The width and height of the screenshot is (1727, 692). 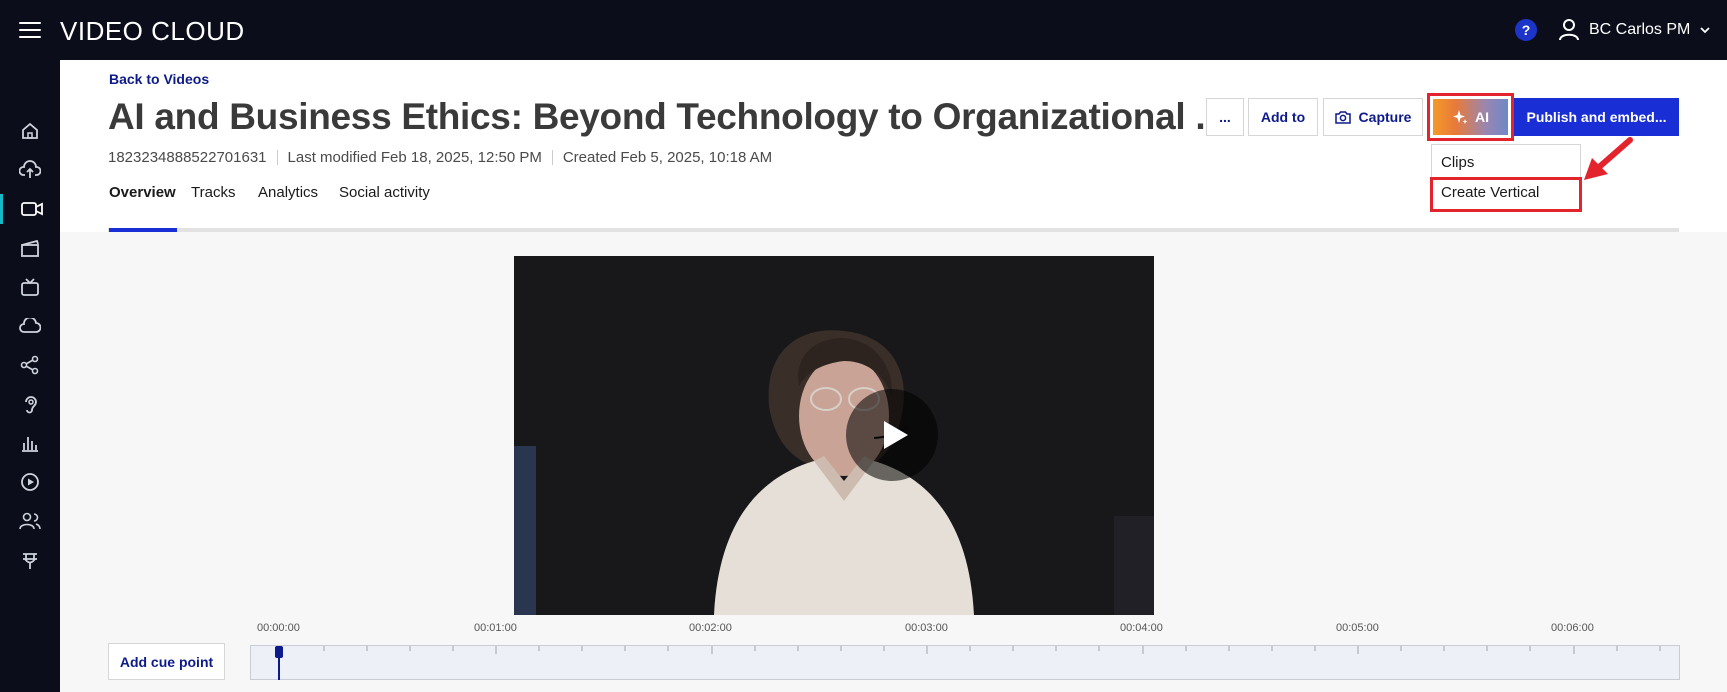 What do you see at coordinates (1385, 117) in the screenshot?
I see `capture-label: Capture` at bounding box center [1385, 117].